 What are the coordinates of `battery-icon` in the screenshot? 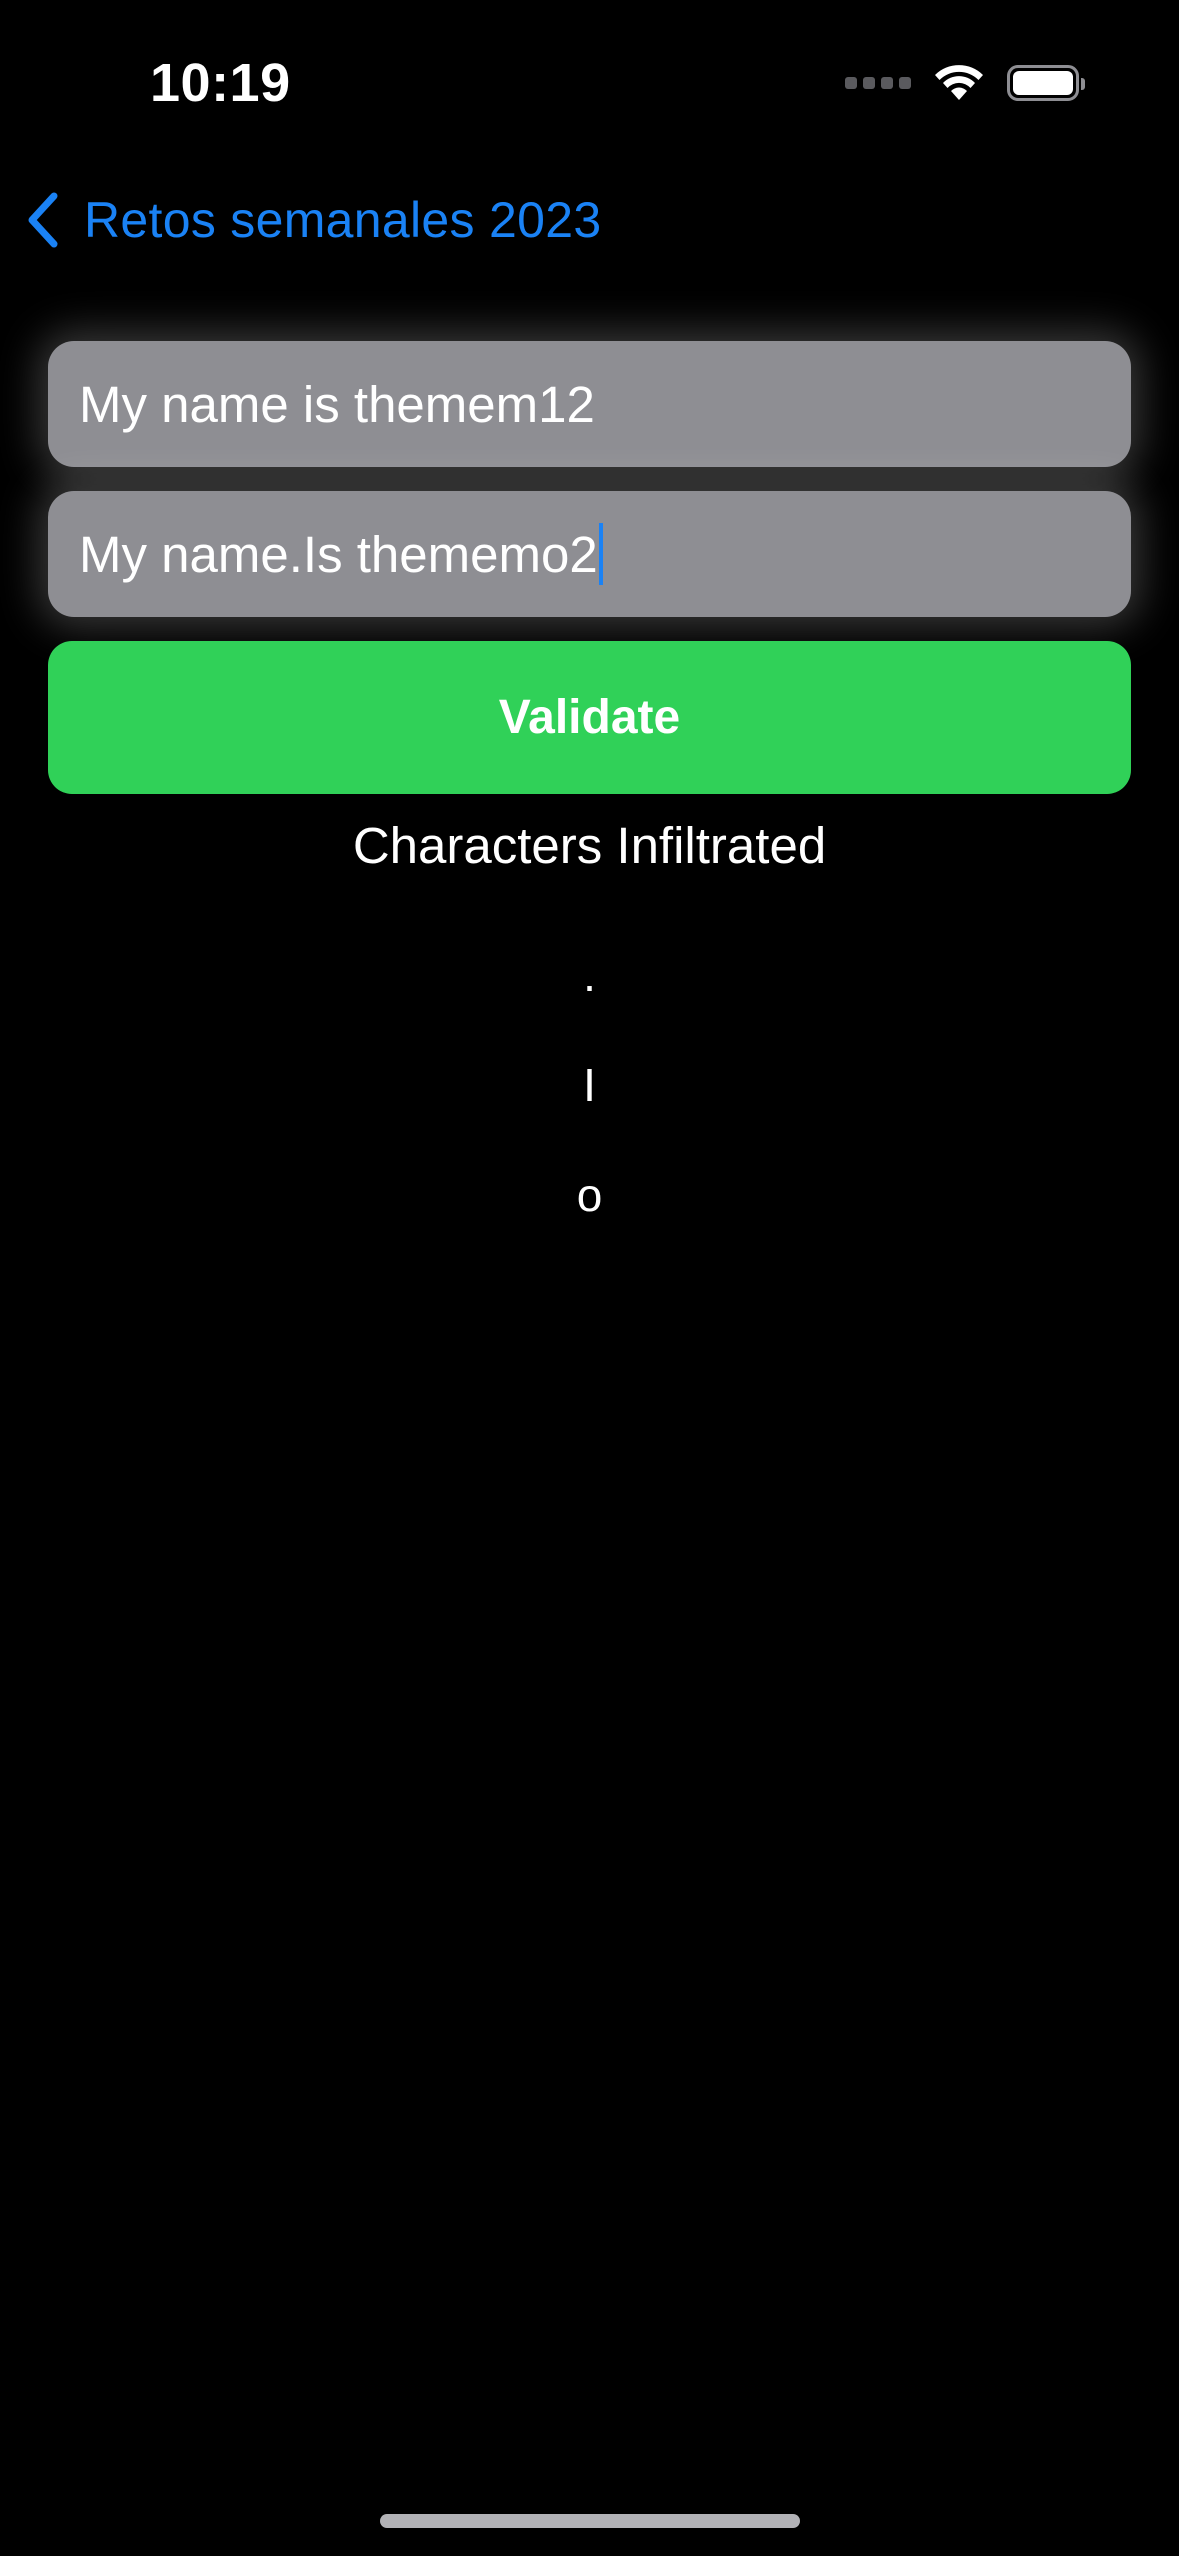 It's located at (1046, 83).